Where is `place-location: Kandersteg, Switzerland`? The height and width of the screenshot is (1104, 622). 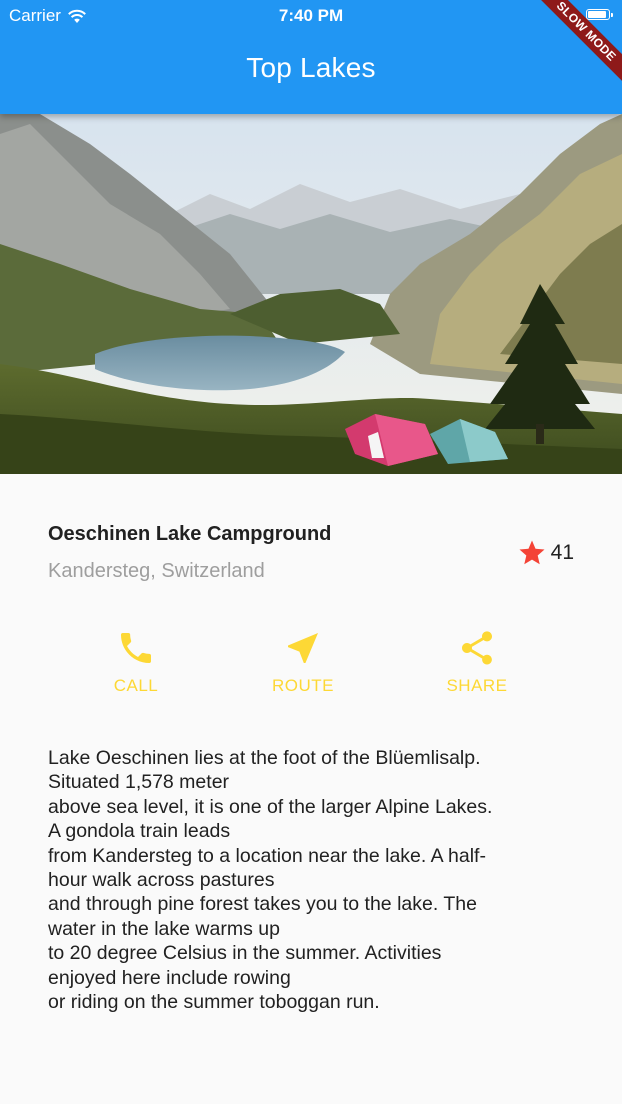
place-location: Kandersteg, Switzerland is located at coordinates (156, 571).